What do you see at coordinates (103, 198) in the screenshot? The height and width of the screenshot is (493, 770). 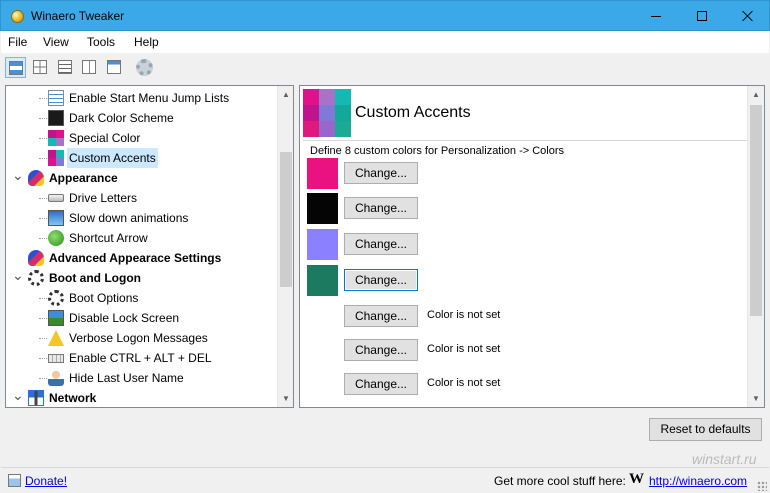 I see `tree-item-label: Drive Letters` at bounding box center [103, 198].